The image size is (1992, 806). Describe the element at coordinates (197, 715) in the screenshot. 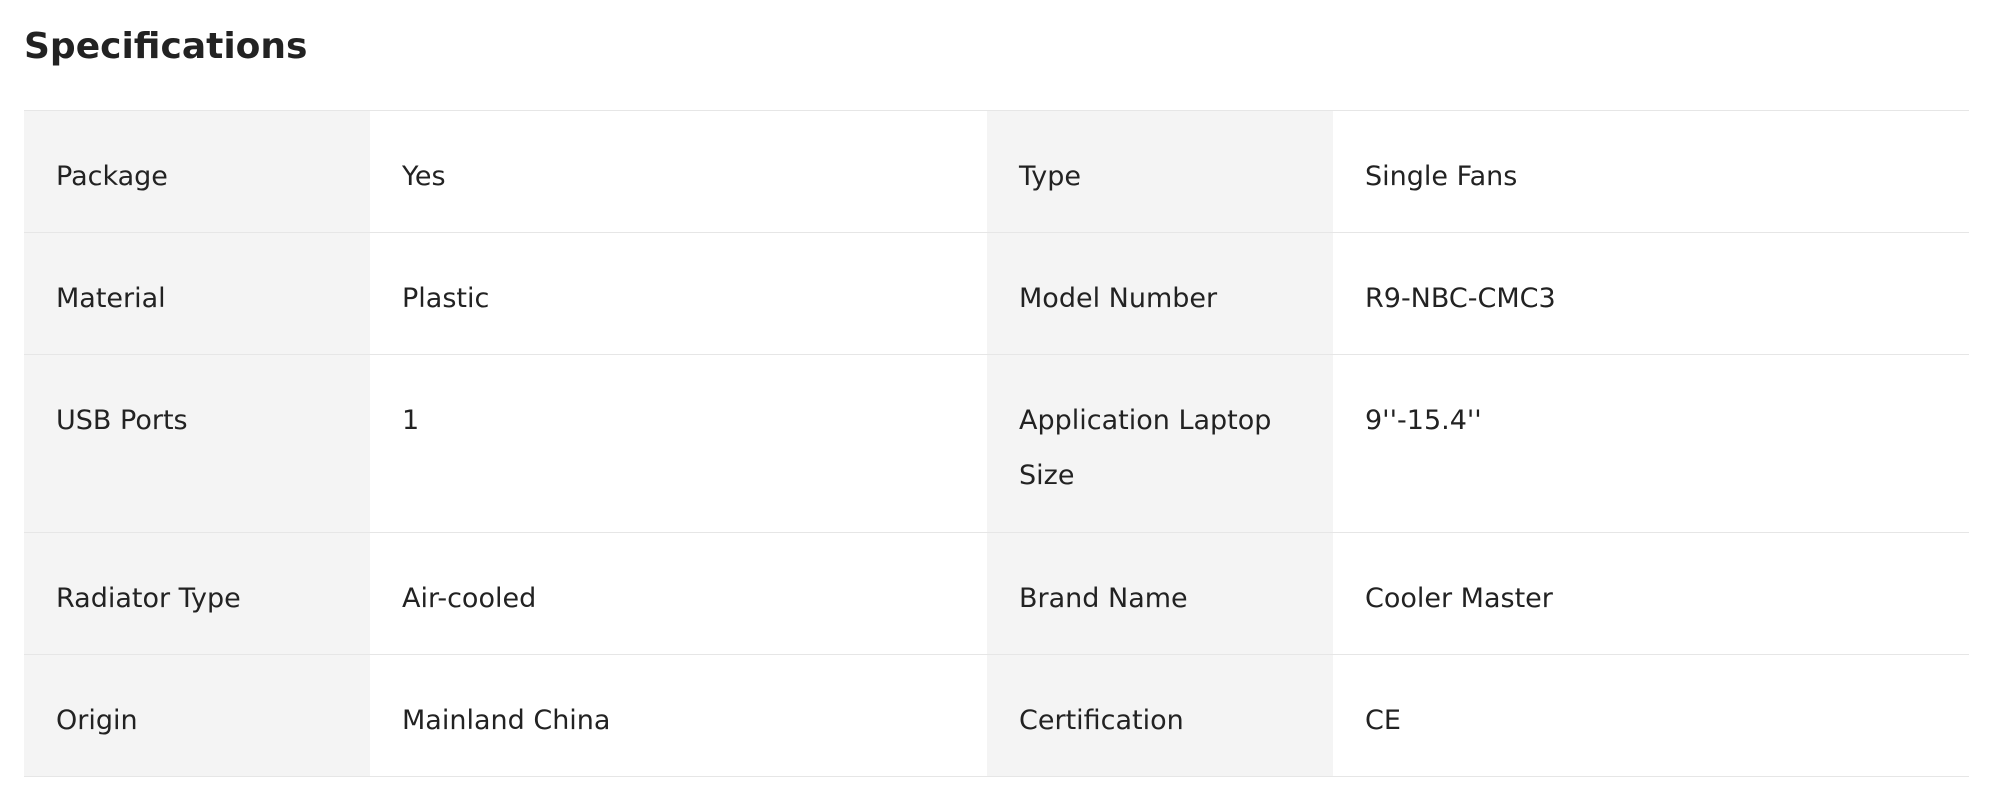

I see `spec-key-origin: Origin` at that location.